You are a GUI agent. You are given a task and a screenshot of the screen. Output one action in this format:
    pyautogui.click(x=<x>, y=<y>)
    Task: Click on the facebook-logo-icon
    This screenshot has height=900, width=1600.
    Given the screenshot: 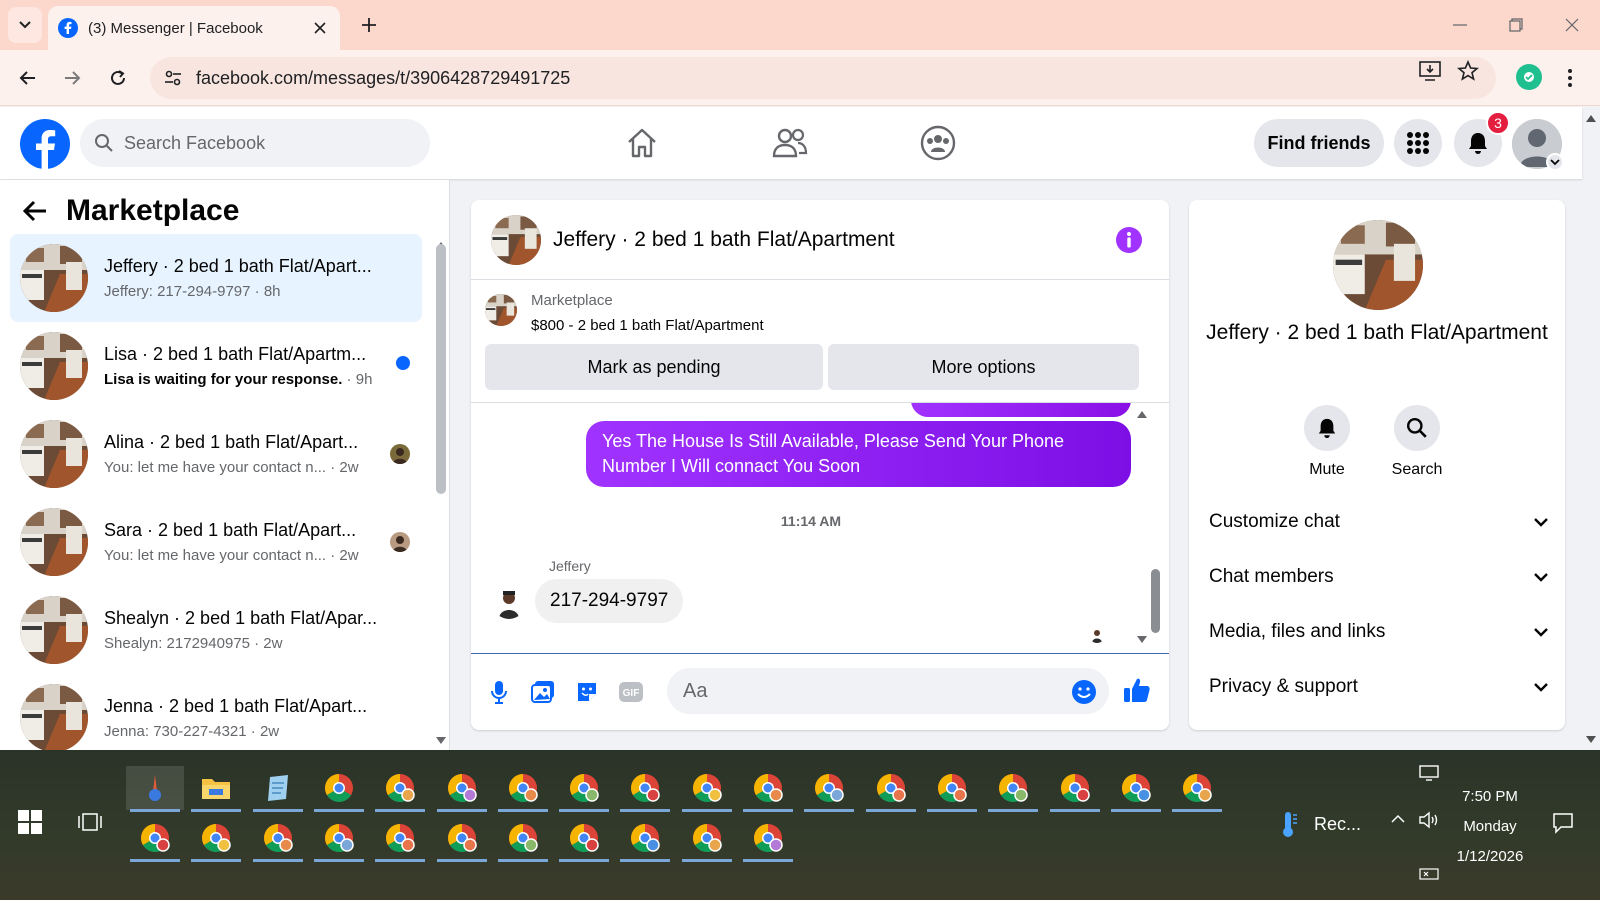 What is the action you would take?
    pyautogui.click(x=45, y=144)
    